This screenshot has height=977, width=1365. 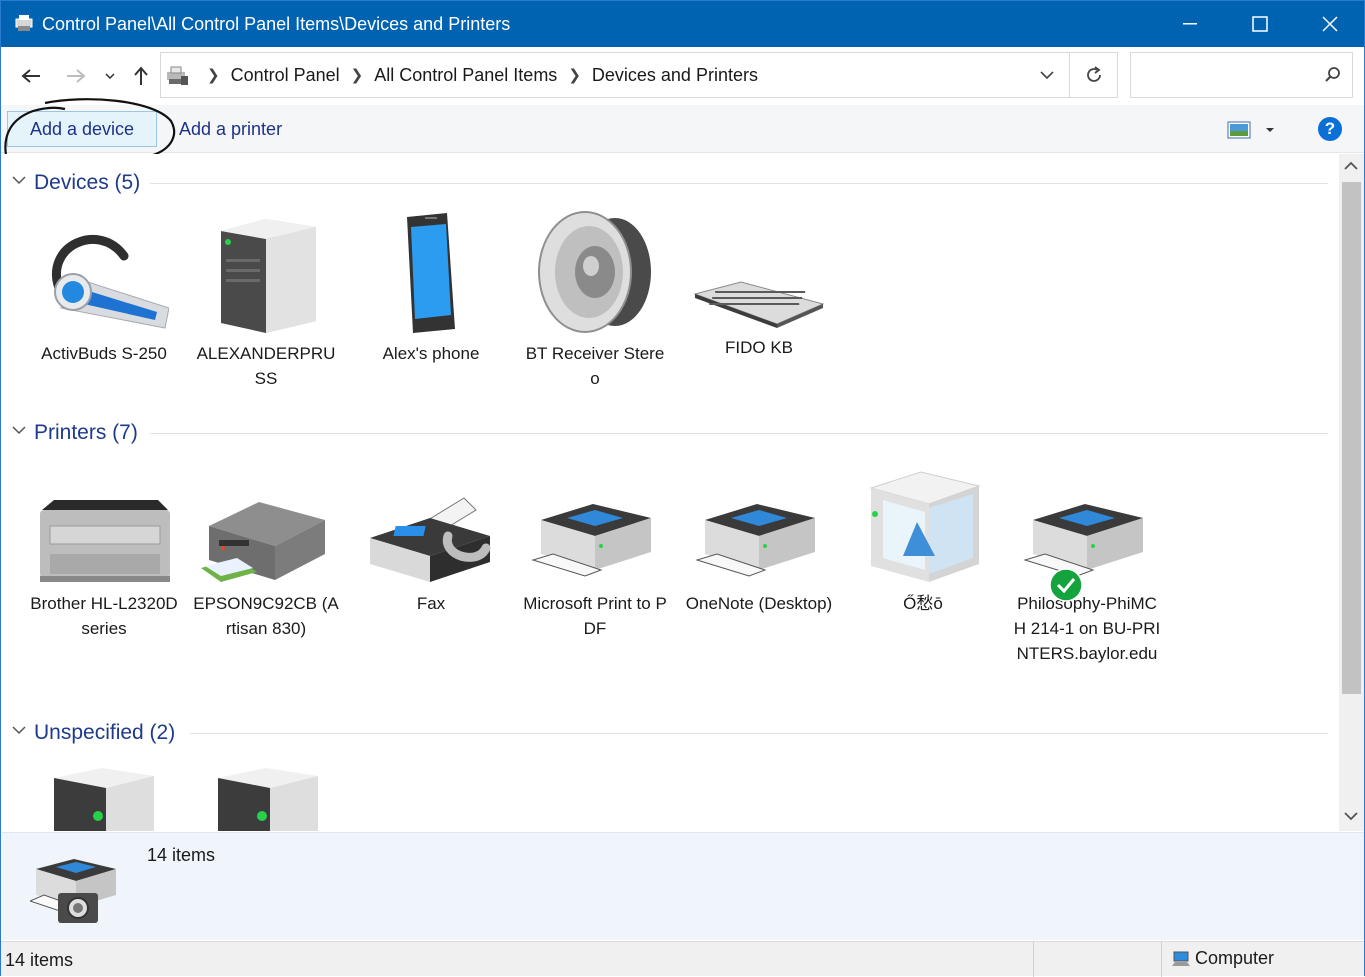 I want to click on printer-label: Fax, so click(x=431, y=603).